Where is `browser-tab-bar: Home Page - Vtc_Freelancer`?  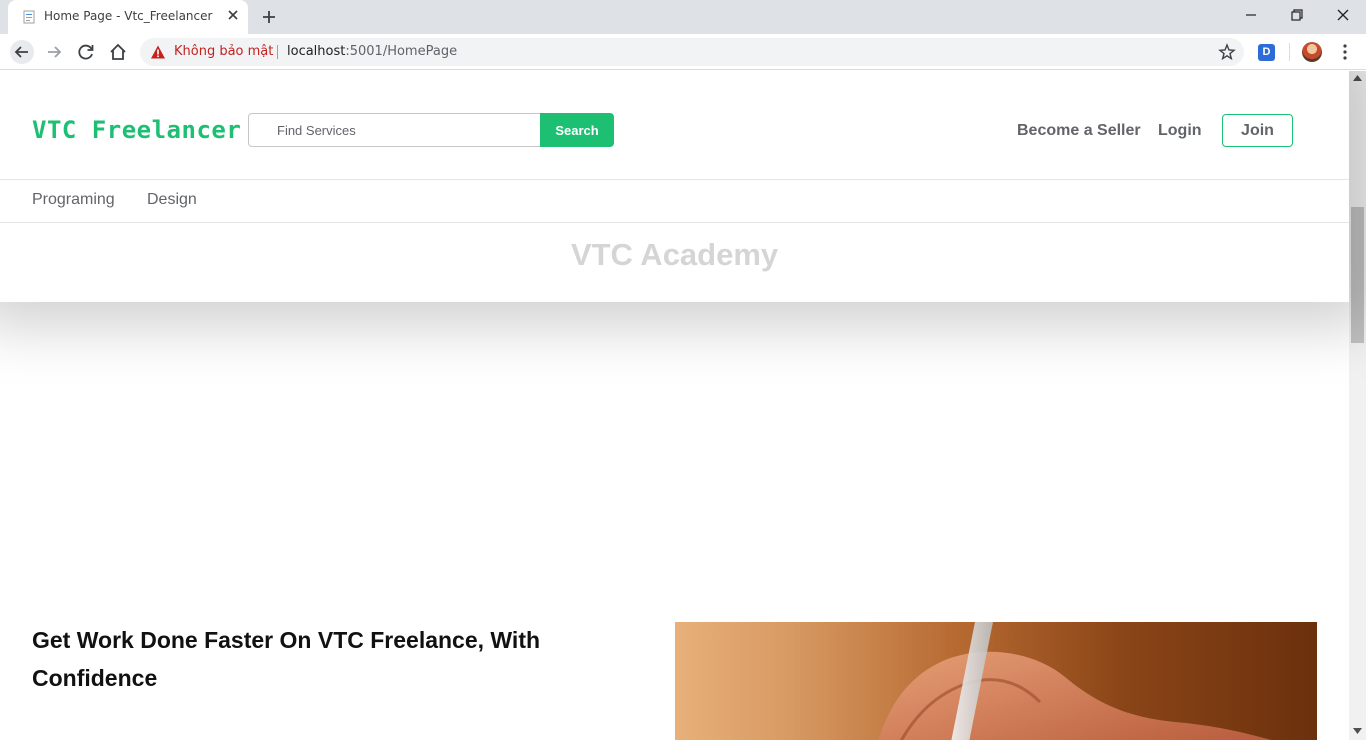 browser-tab-bar: Home Page - Vtc_Freelancer is located at coordinates (683, 17).